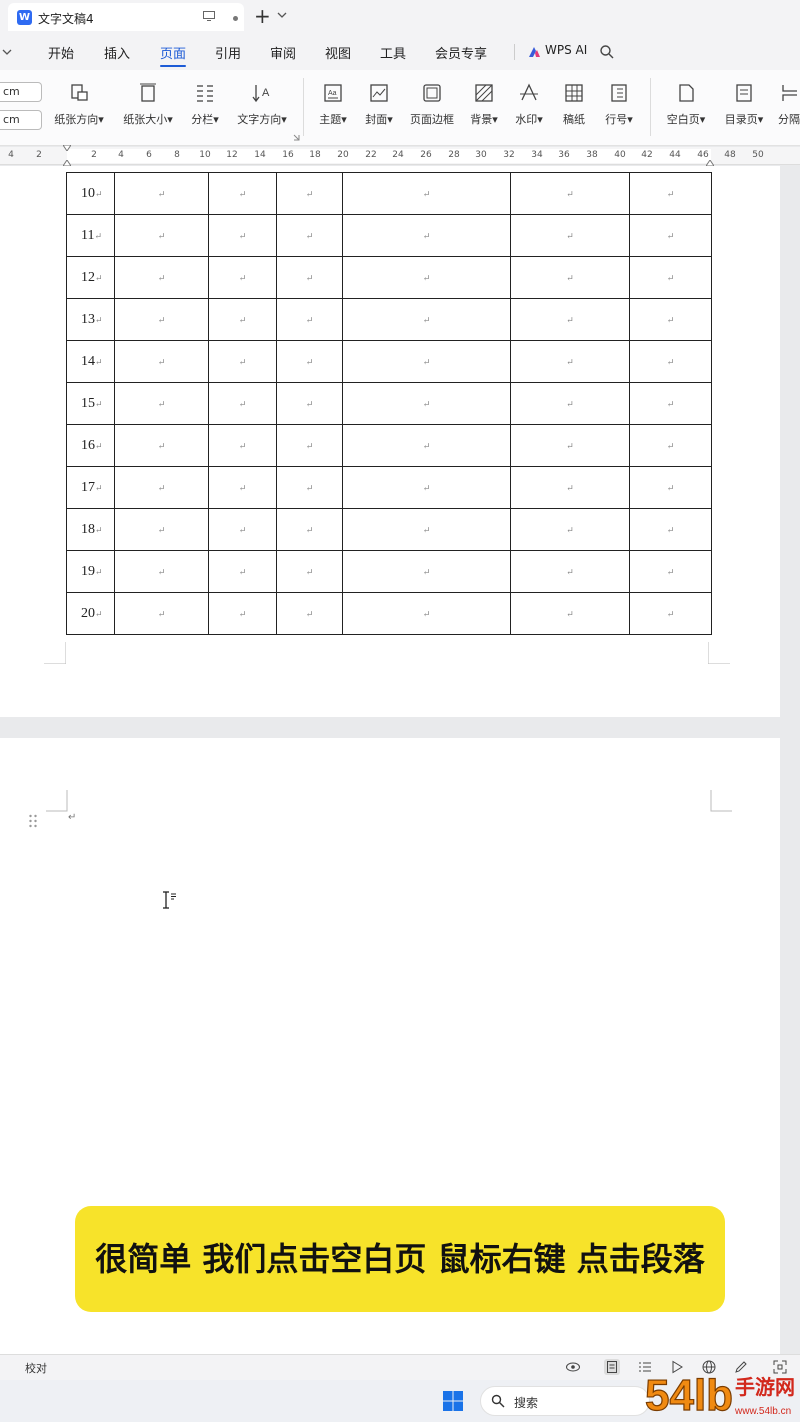 Image resolution: width=800 pixels, height=1422 pixels. Describe the element at coordinates (21, 92) in the screenshot. I see `margin-top-input: cm` at that location.